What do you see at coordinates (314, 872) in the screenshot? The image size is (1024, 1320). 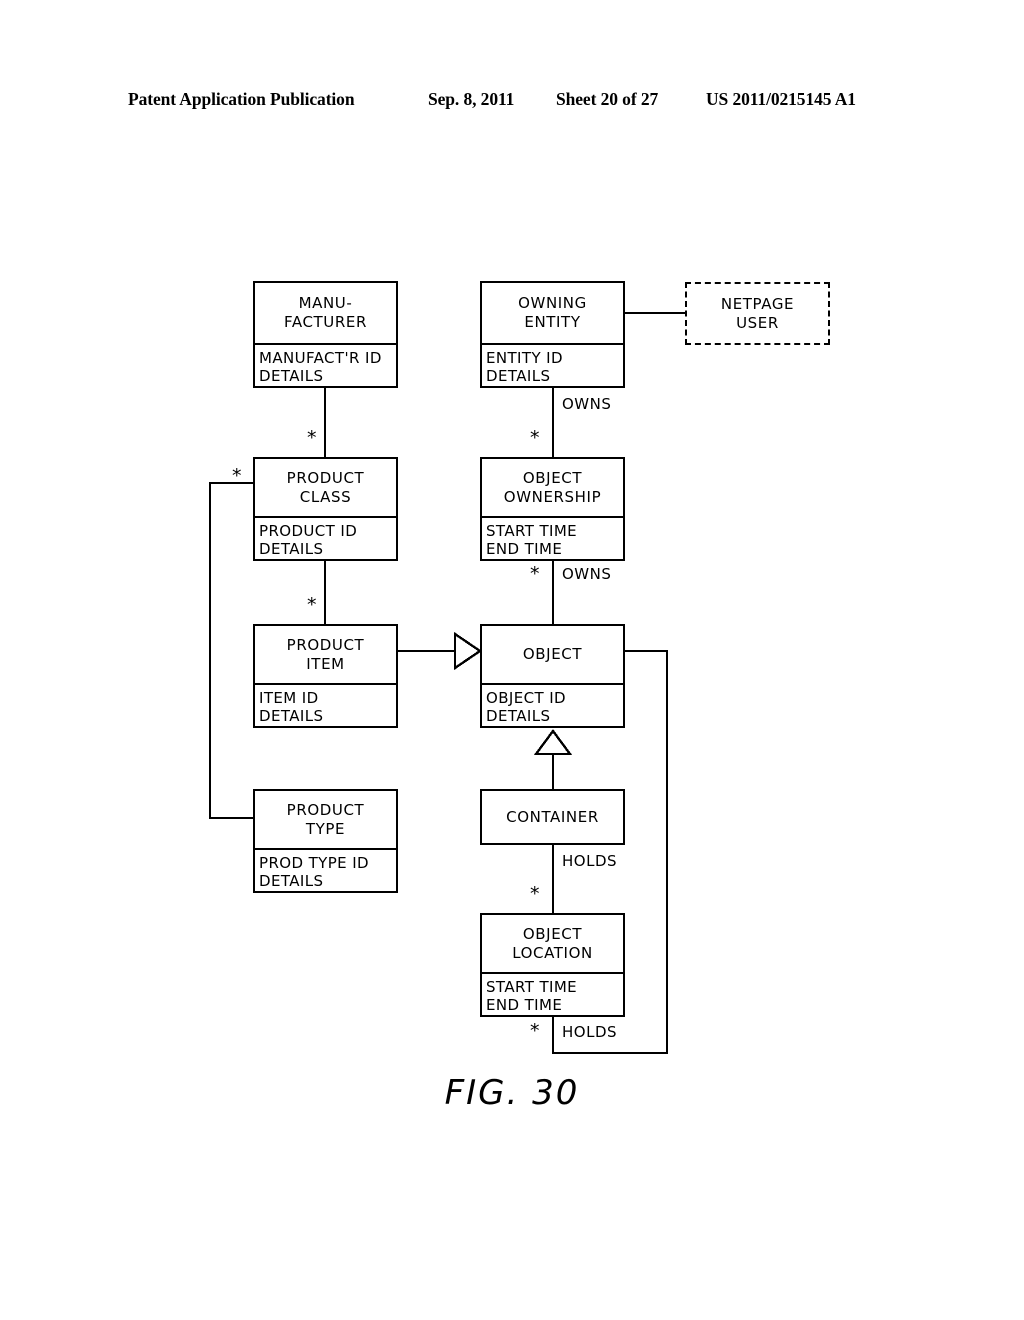 I see `entity-product-type-attributes: PROD TYPE ID DETAILS` at bounding box center [314, 872].